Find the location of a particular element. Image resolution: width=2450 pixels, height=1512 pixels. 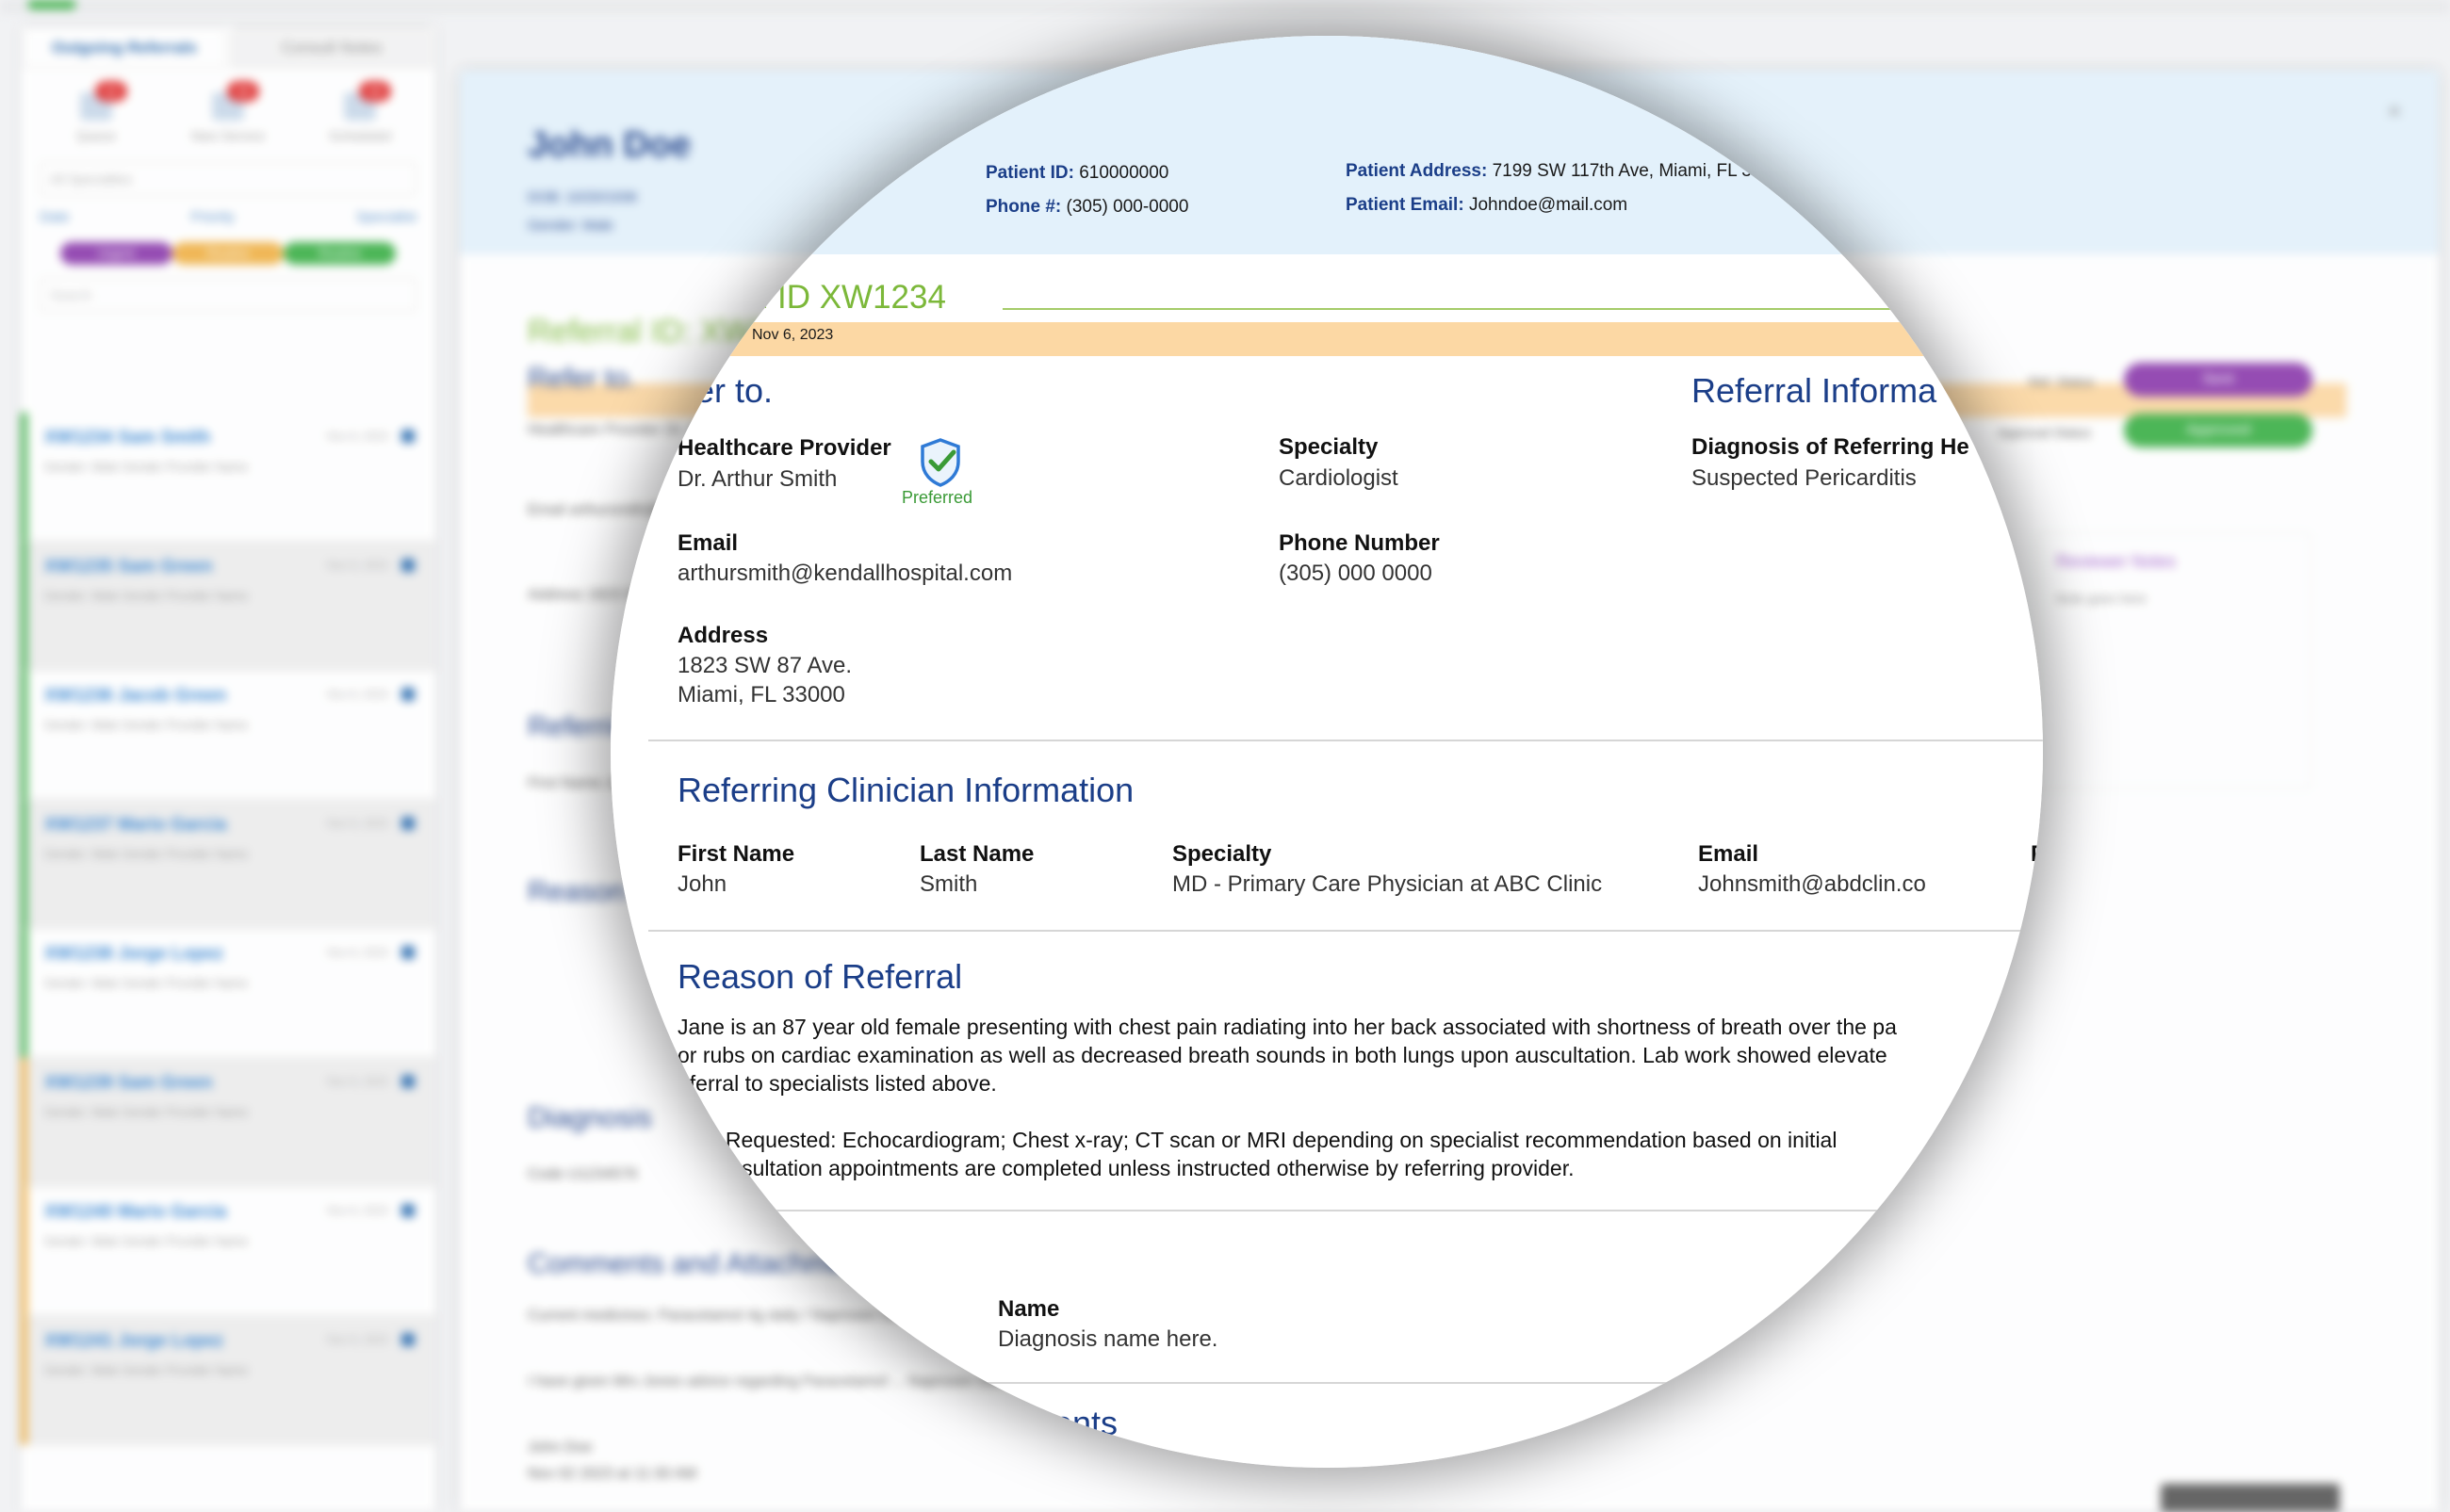

diagnosis-name-label: Name is located at coordinates (1029, 1309).